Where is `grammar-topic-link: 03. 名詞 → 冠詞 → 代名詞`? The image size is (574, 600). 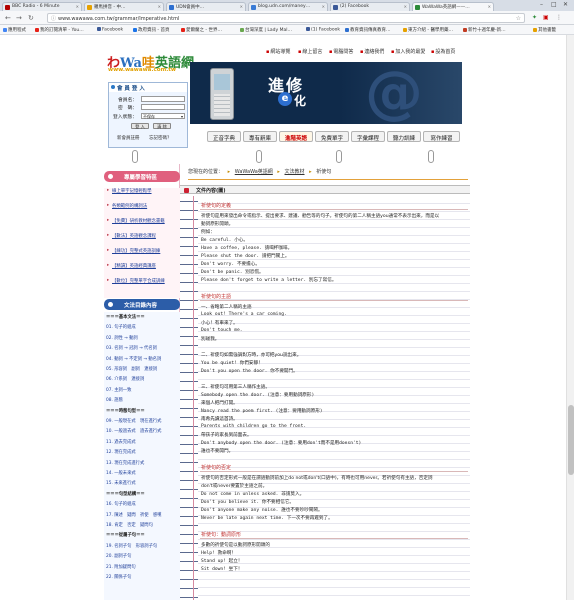 grammar-topic-link: 03. 名詞 → 冠詞 → 代名詞 is located at coordinates (131, 348).